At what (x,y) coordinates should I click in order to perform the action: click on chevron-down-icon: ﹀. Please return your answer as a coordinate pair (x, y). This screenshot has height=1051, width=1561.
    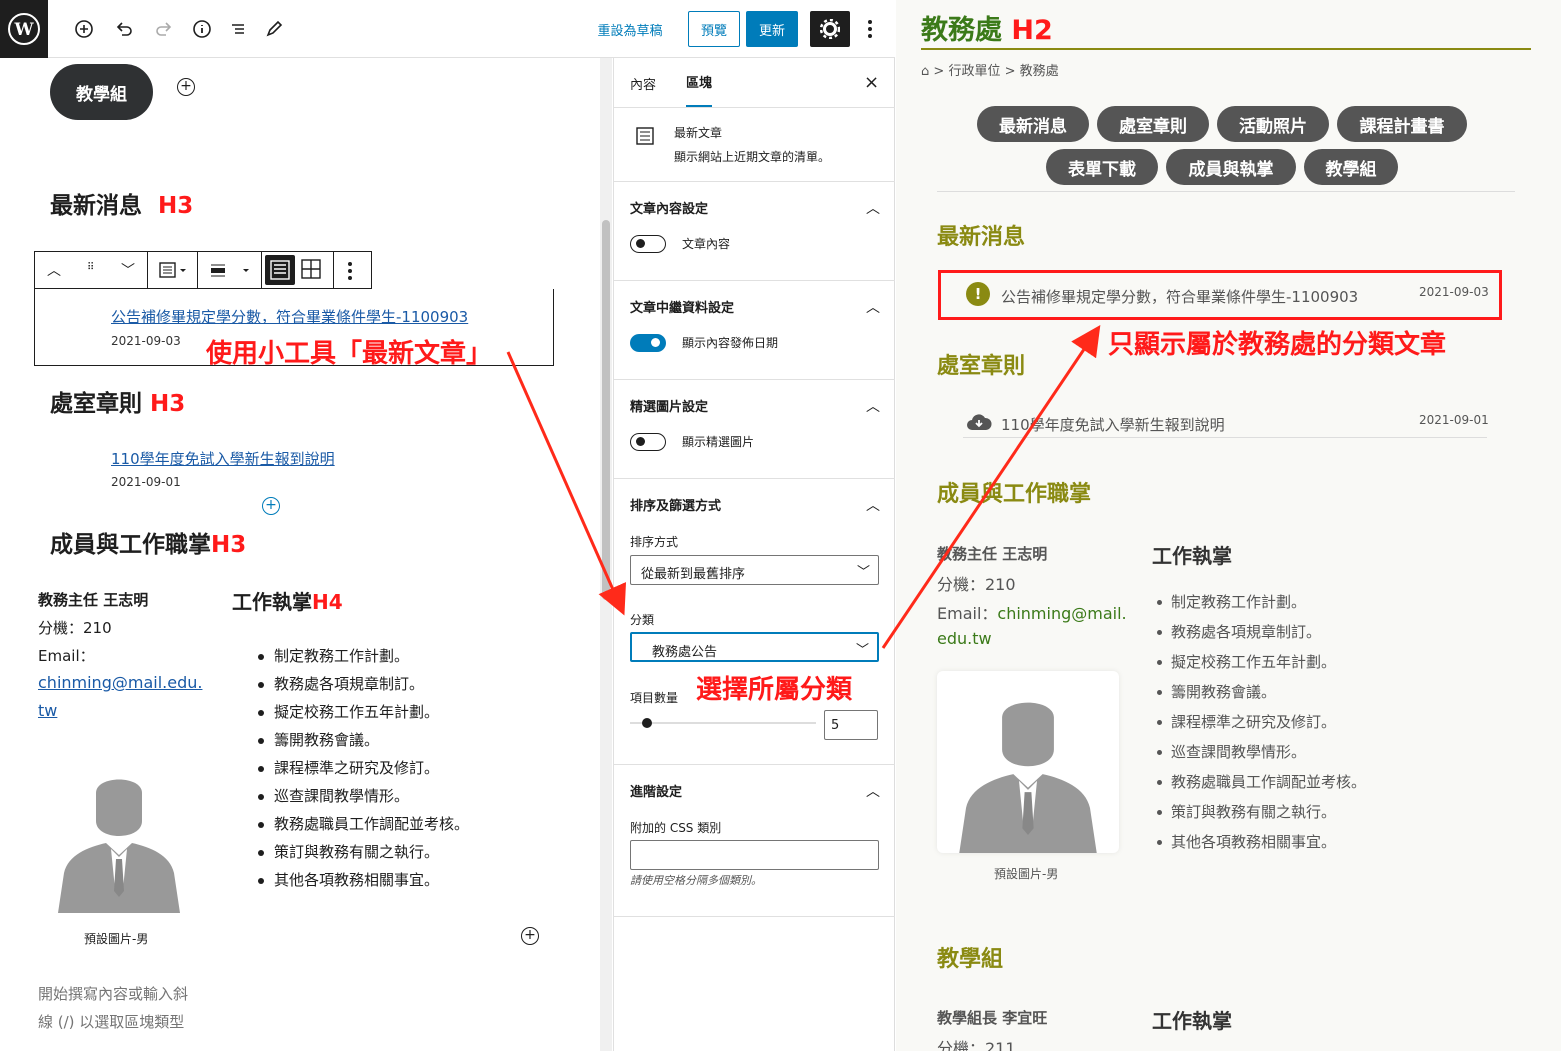
    Looking at the image, I should click on (862, 650).